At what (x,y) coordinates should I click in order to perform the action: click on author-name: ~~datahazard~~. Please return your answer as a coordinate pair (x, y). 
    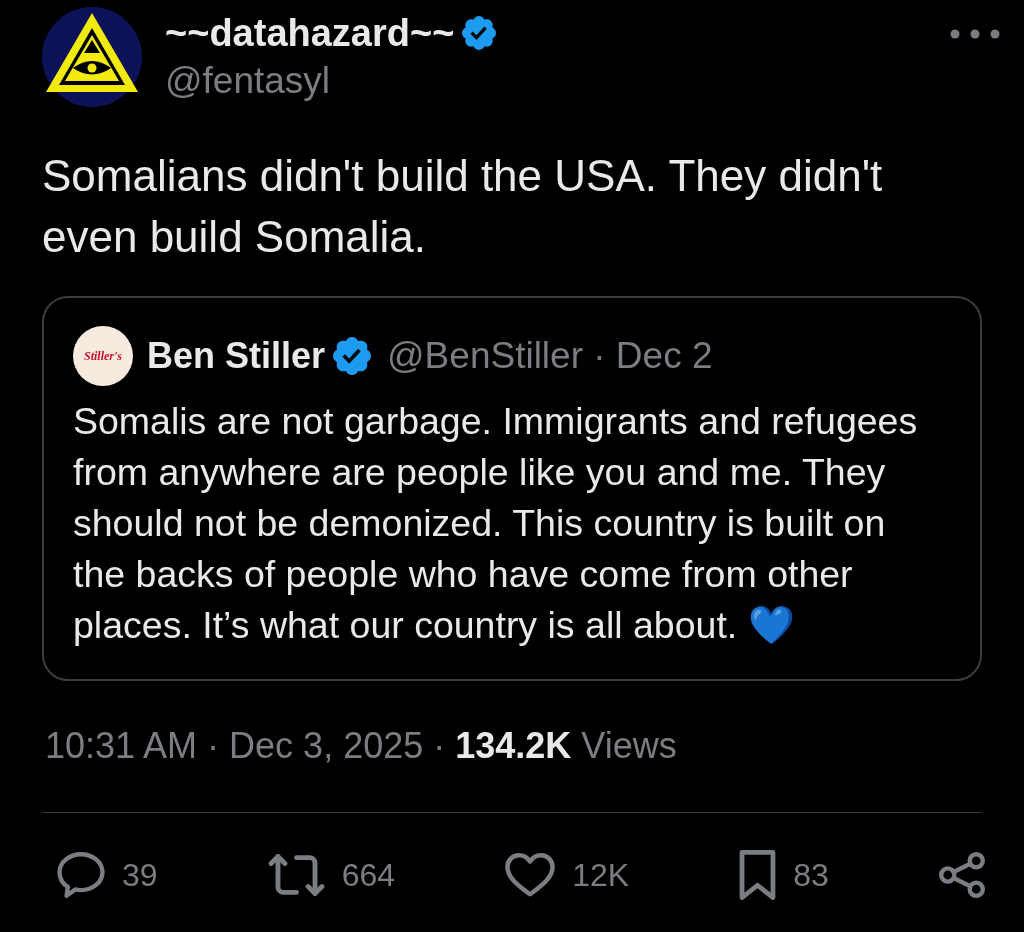
    Looking at the image, I should click on (310, 33).